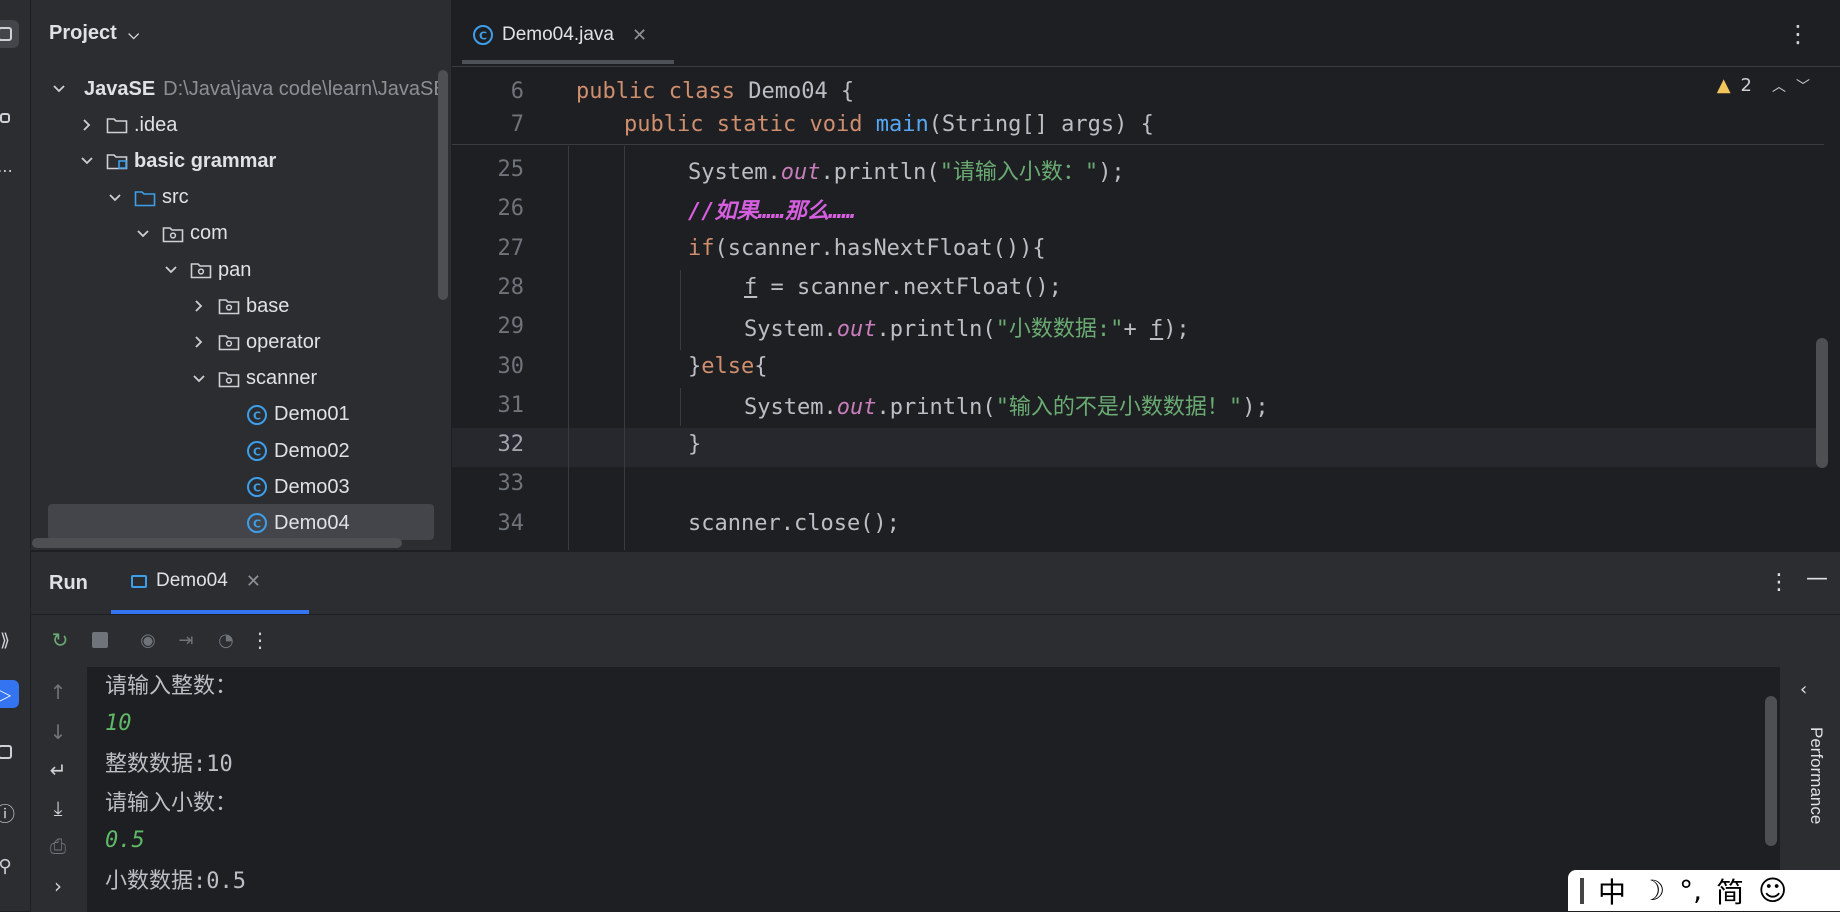  I want to click on code-line: 32}, so click(1138, 444).